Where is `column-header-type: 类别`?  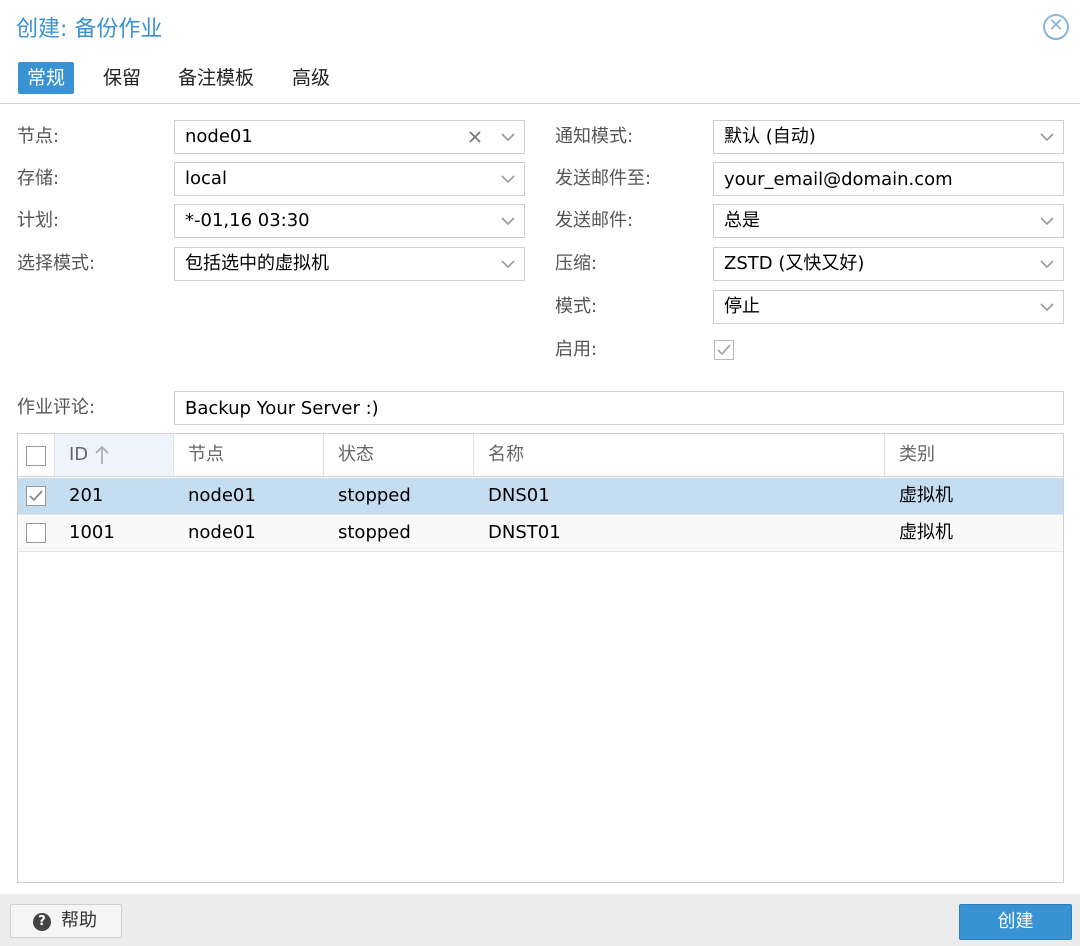
column-header-type: 类别 is located at coordinates (974, 455).